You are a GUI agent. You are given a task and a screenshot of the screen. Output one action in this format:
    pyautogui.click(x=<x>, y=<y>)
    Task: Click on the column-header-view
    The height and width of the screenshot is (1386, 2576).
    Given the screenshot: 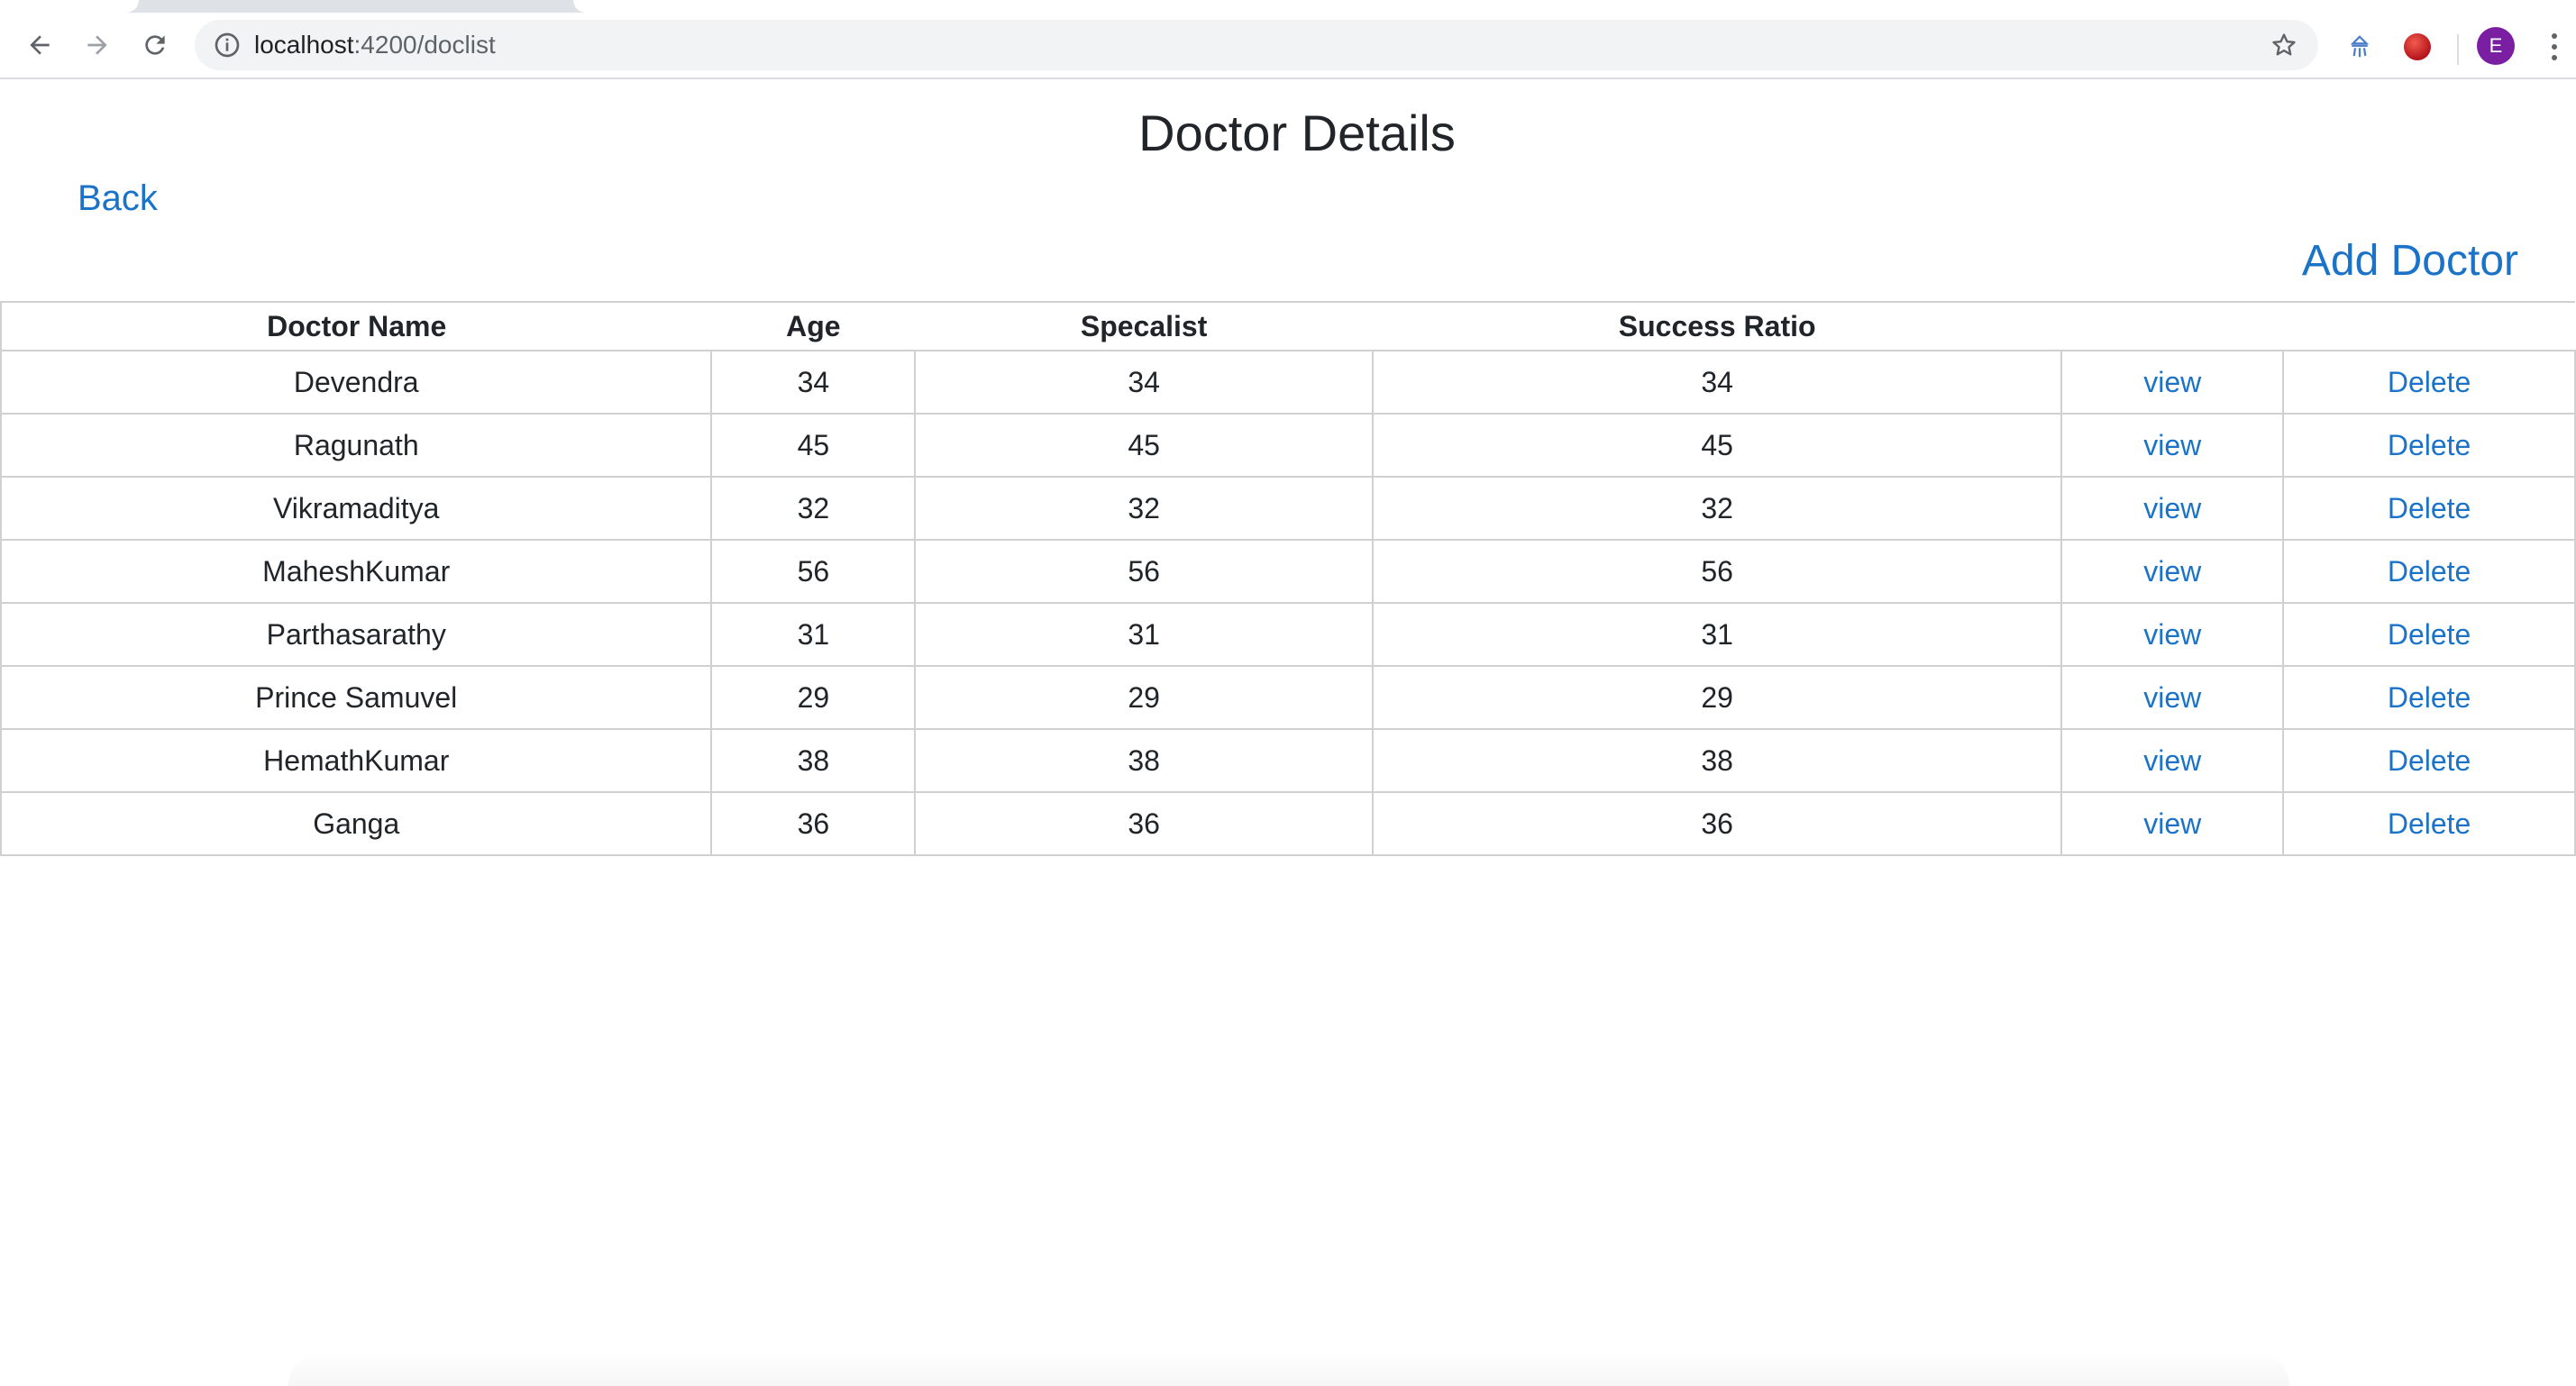 What is the action you would take?
    pyautogui.click(x=2172, y=326)
    